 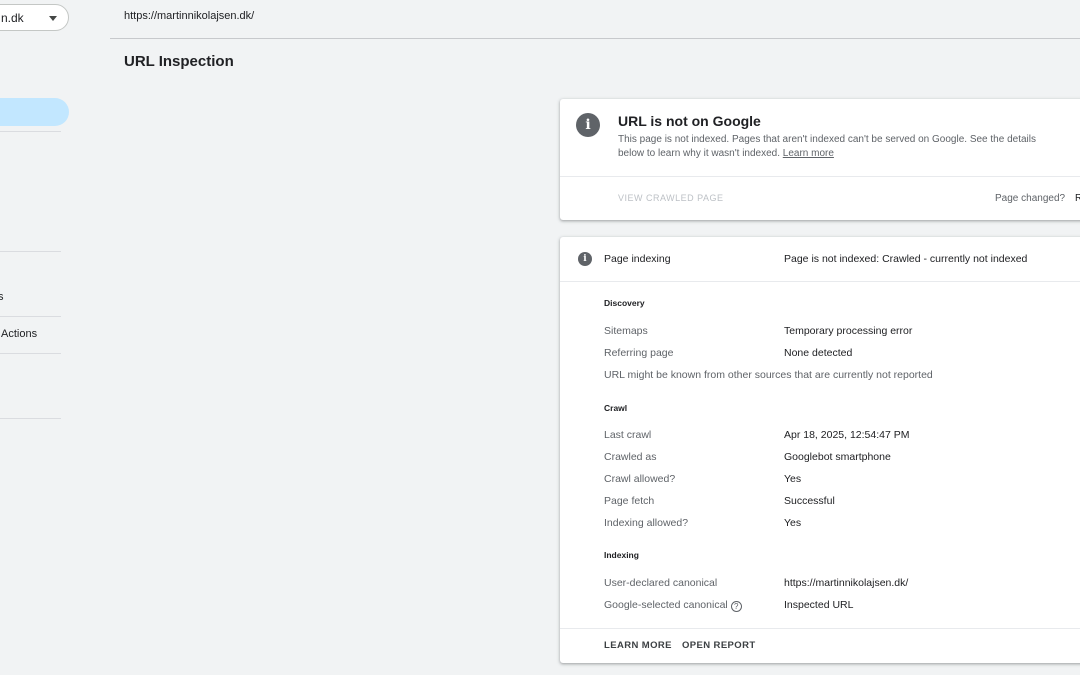 I want to click on row-value-crawled-as: Googlebot smartphone, so click(x=837, y=457).